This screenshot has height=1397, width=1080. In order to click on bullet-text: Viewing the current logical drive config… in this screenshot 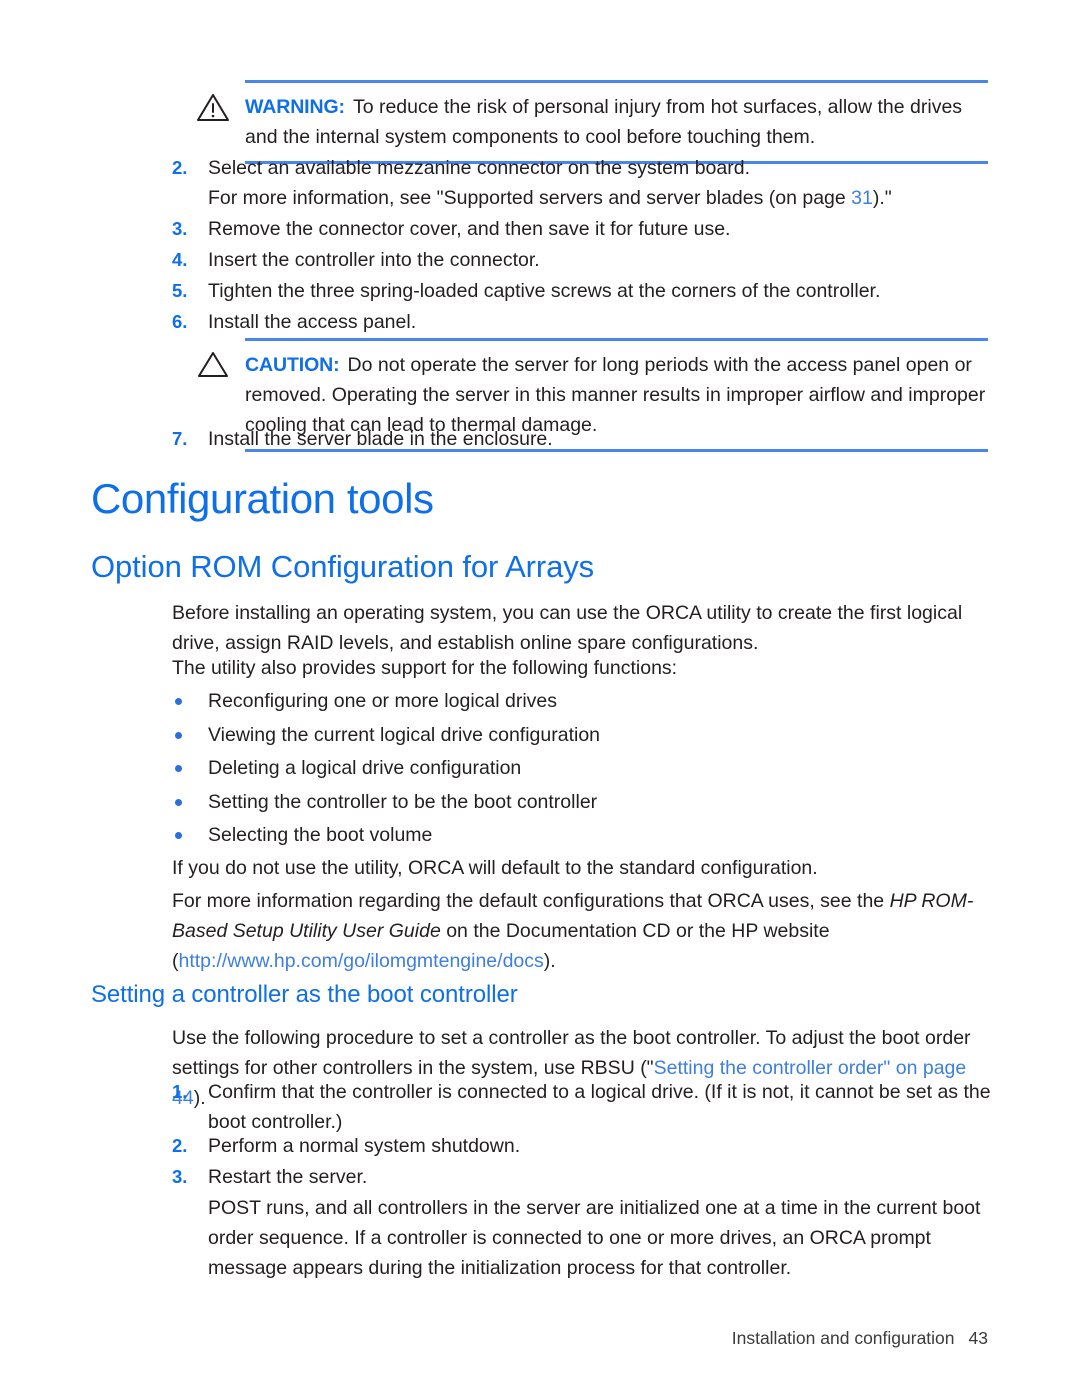, I will do `click(404, 734)`.